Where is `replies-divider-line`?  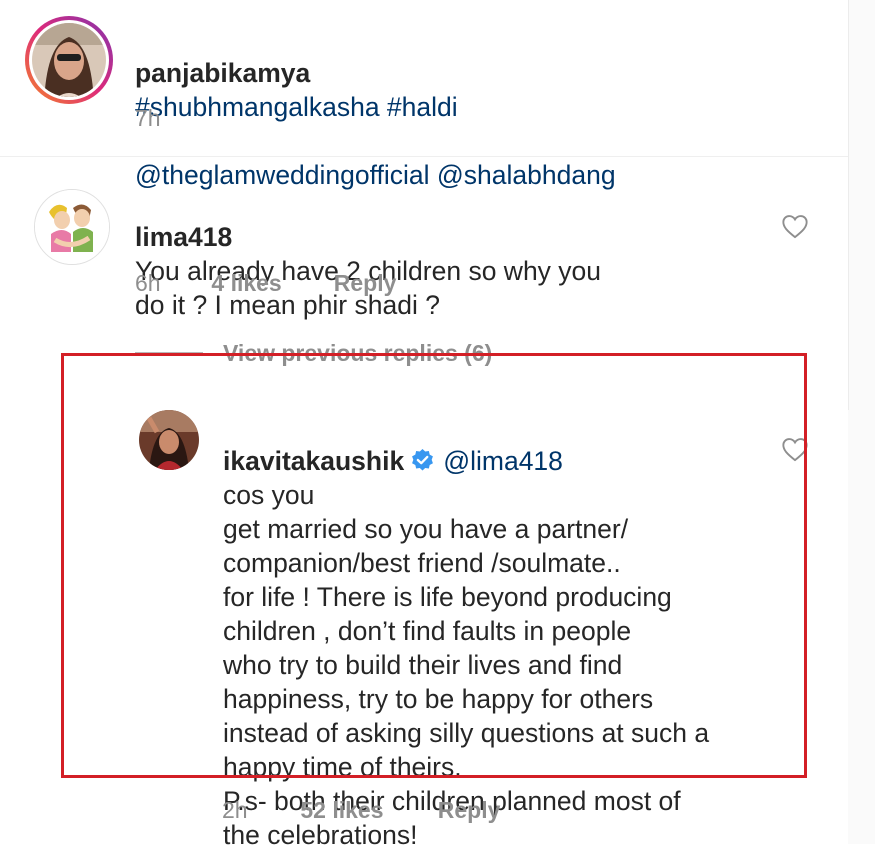
replies-divider-line is located at coordinates (169, 353).